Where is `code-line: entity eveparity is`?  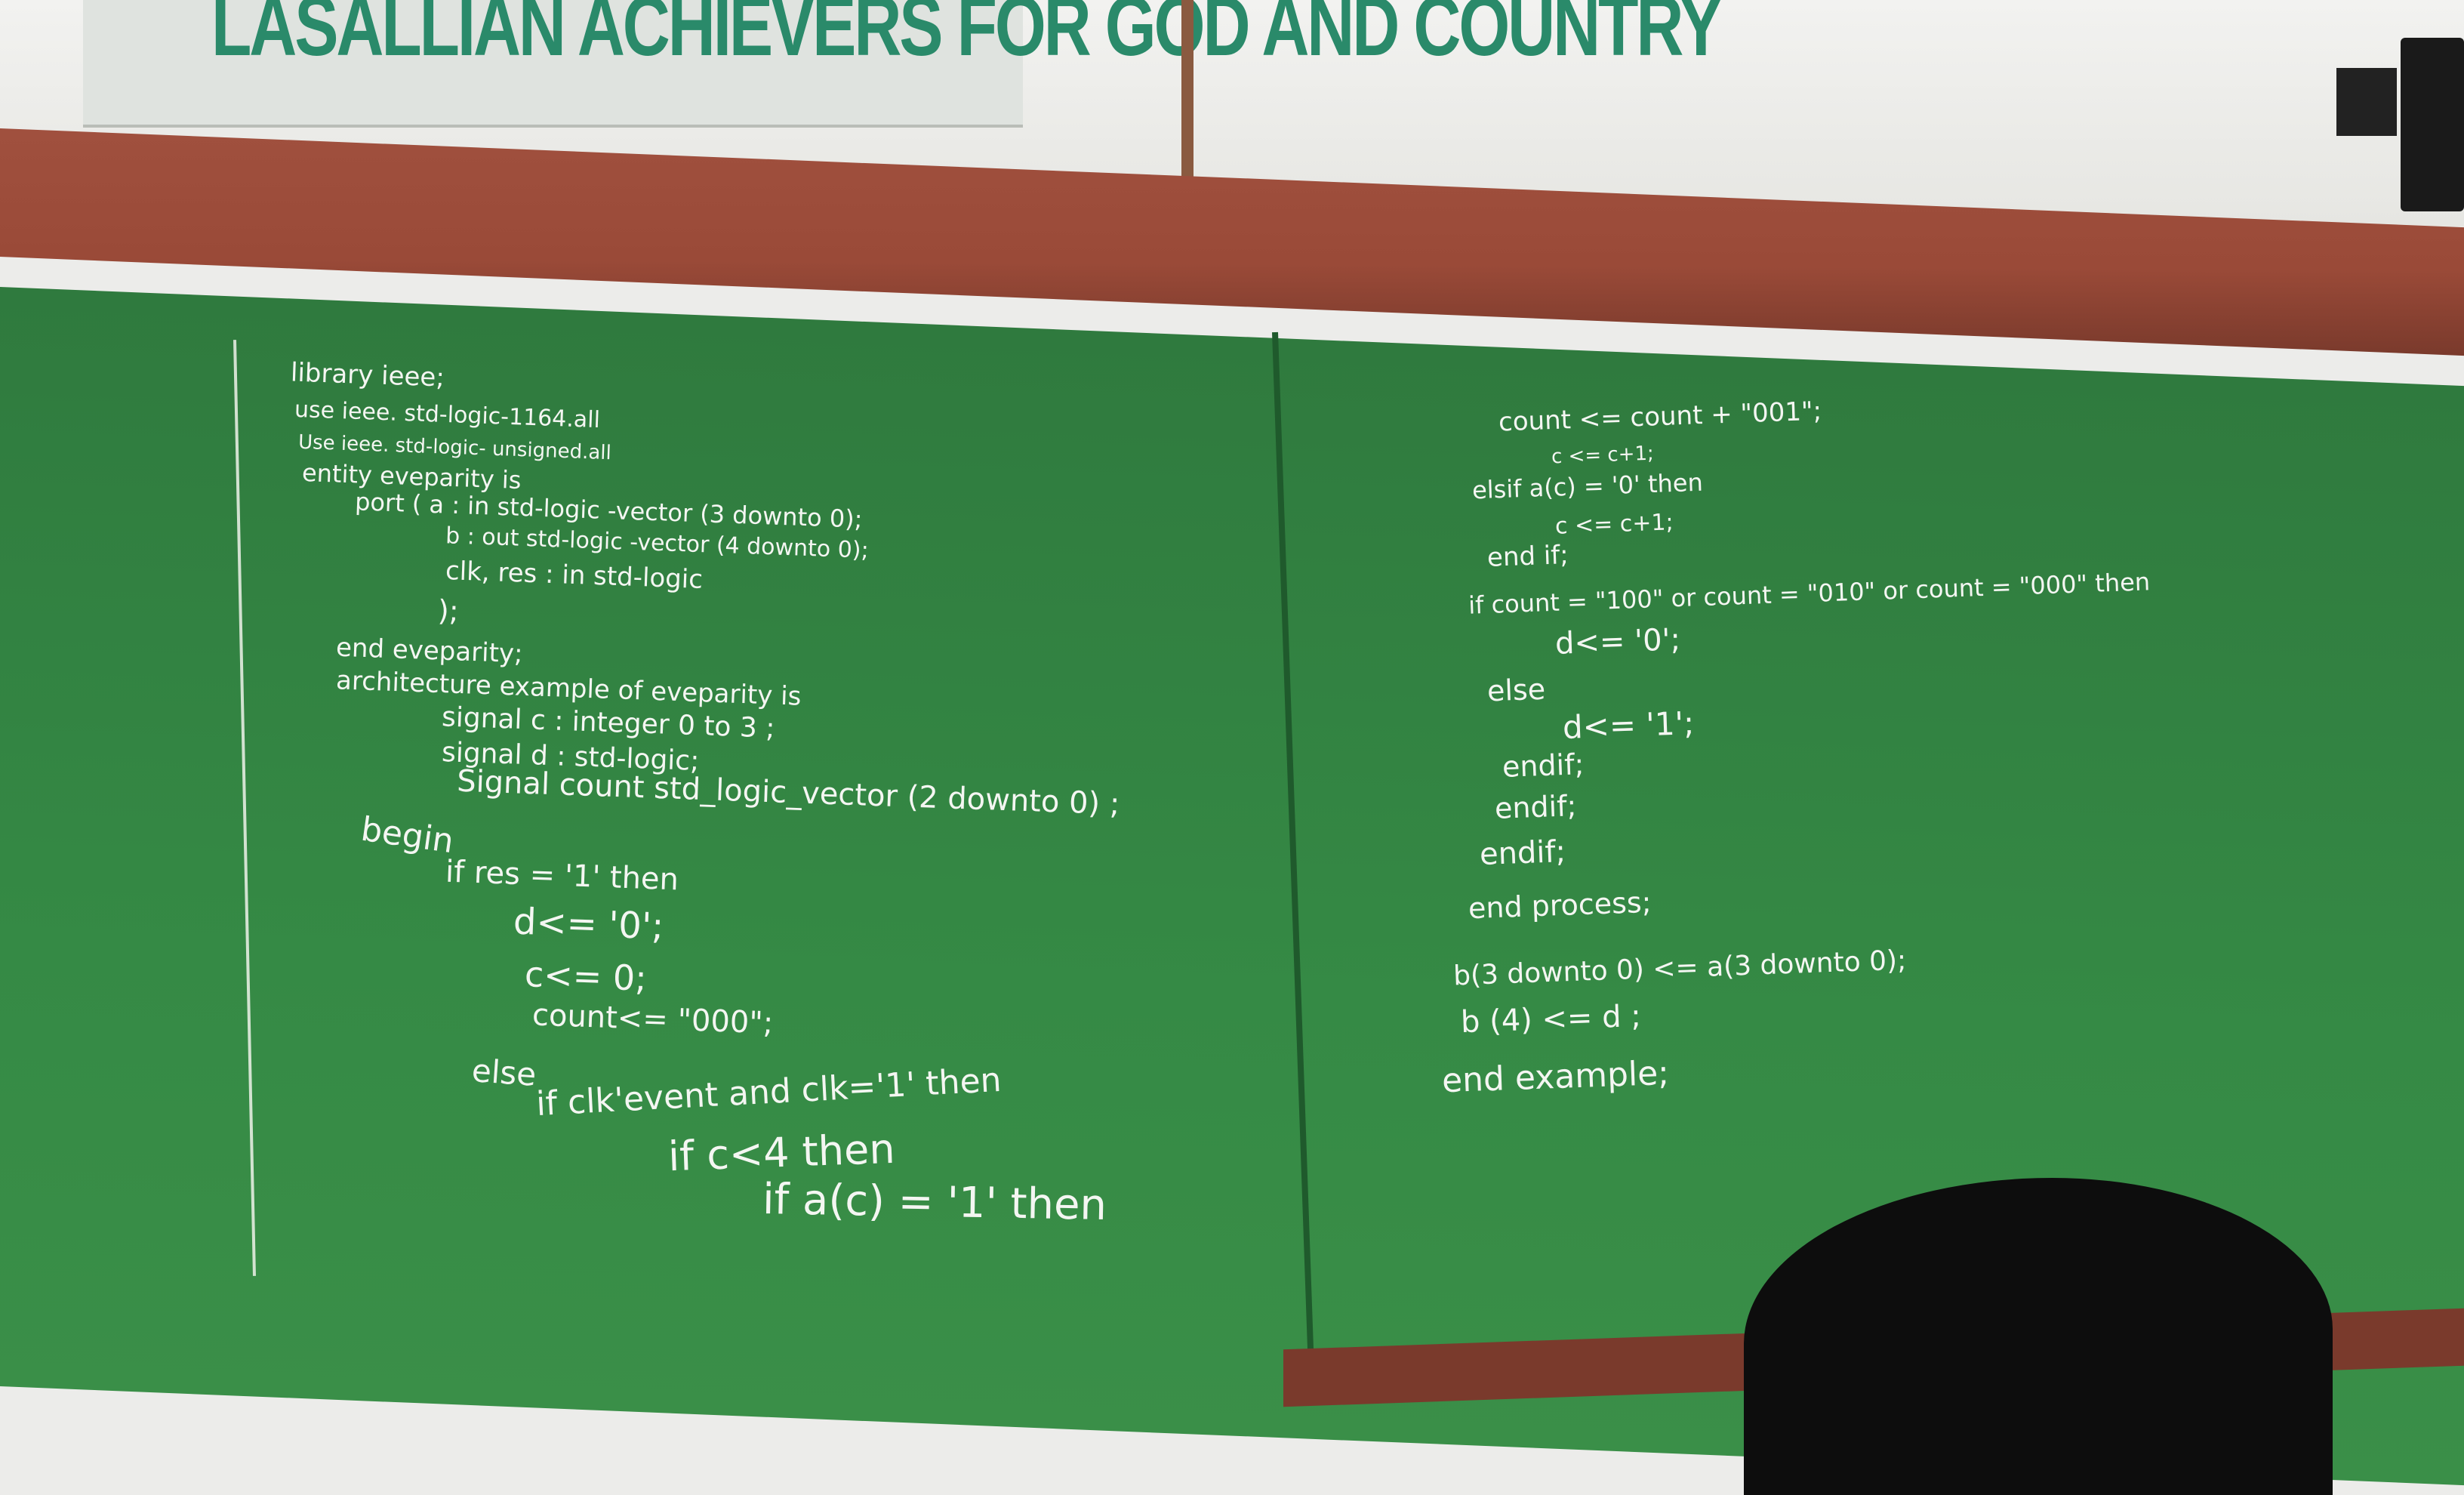 code-line: entity eveparity is is located at coordinates (411, 476).